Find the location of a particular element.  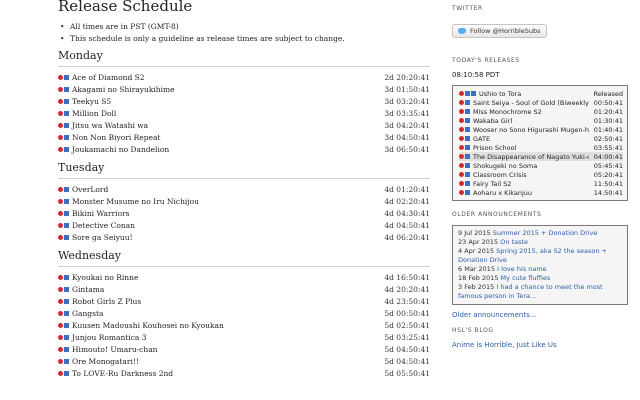

show-name: Gintama is located at coordinates (221, 289).